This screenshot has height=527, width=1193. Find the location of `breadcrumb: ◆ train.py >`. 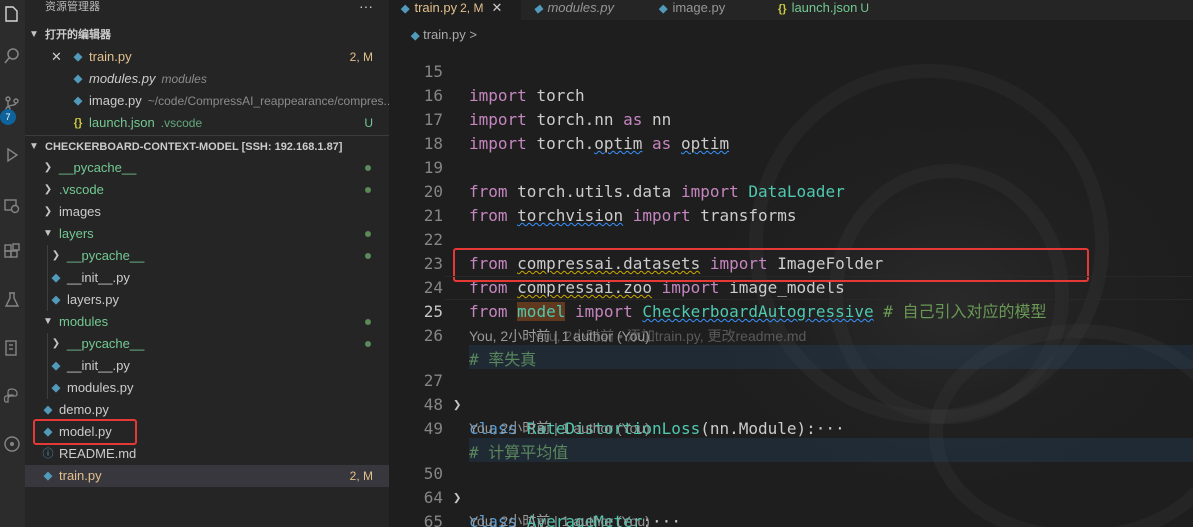

breadcrumb: ◆ train.py > is located at coordinates (433, 33).